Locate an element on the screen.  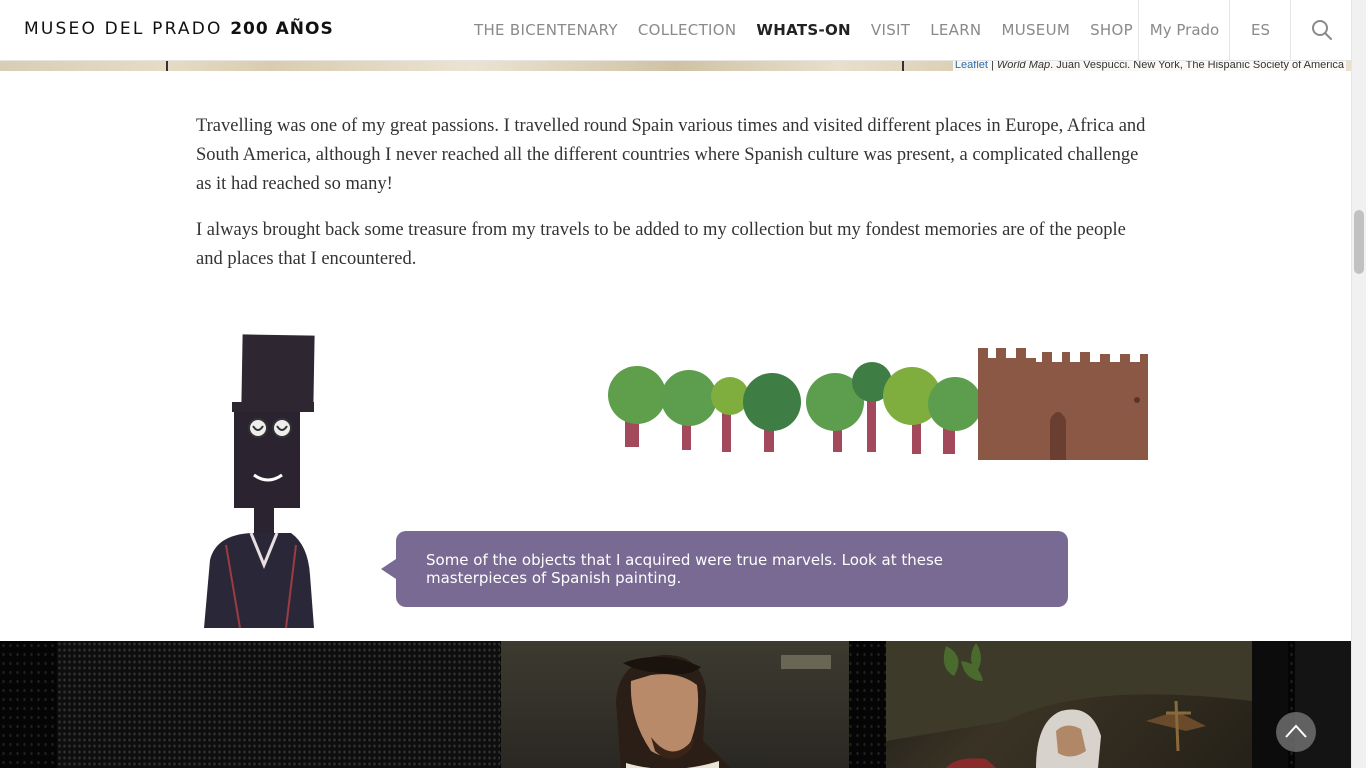
nav-item-whats-on: WHATS-ON is located at coordinates (803, 30).